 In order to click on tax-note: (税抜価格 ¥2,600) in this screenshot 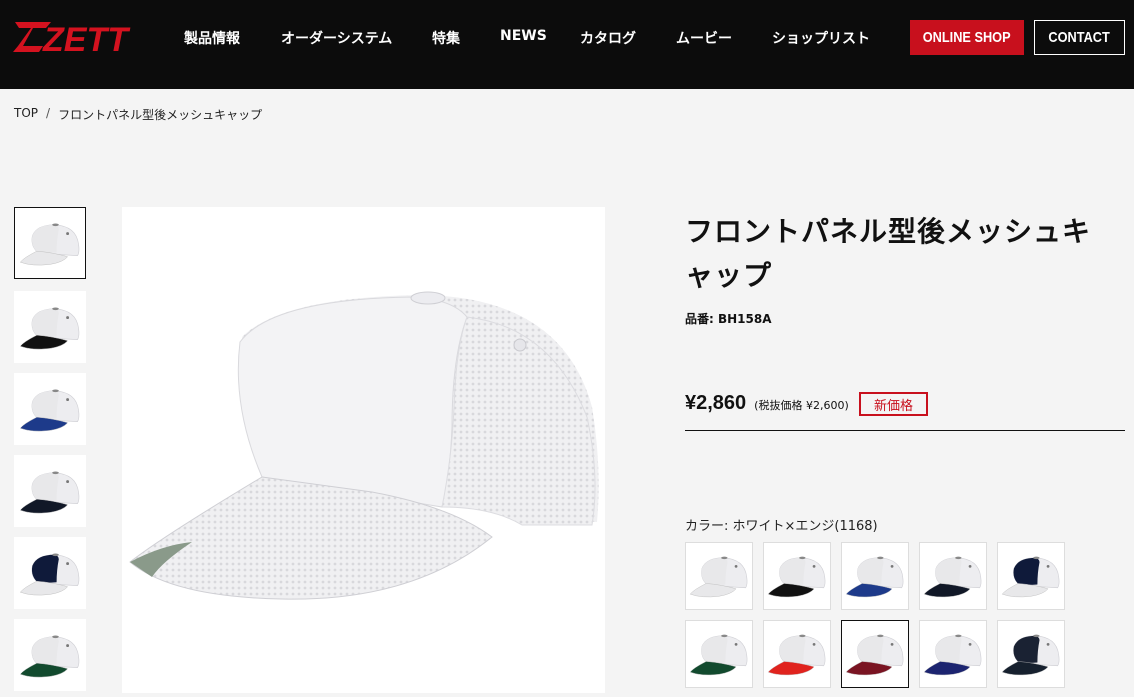, I will do `click(801, 405)`.